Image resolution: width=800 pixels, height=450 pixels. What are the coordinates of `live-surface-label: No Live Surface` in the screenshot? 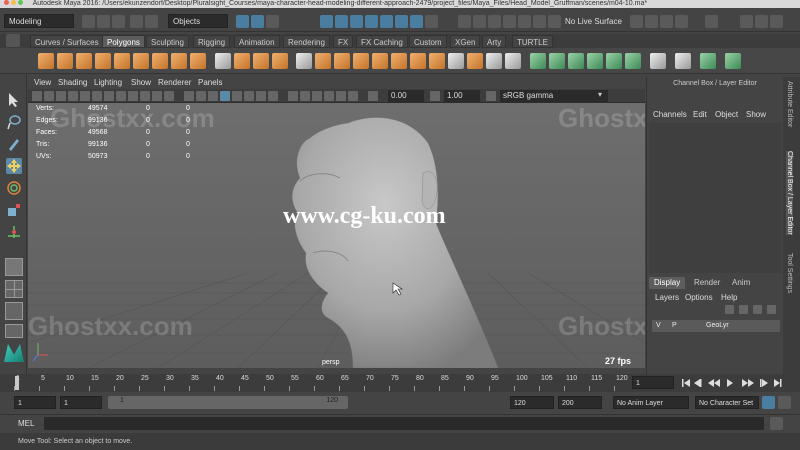 It's located at (593, 21).